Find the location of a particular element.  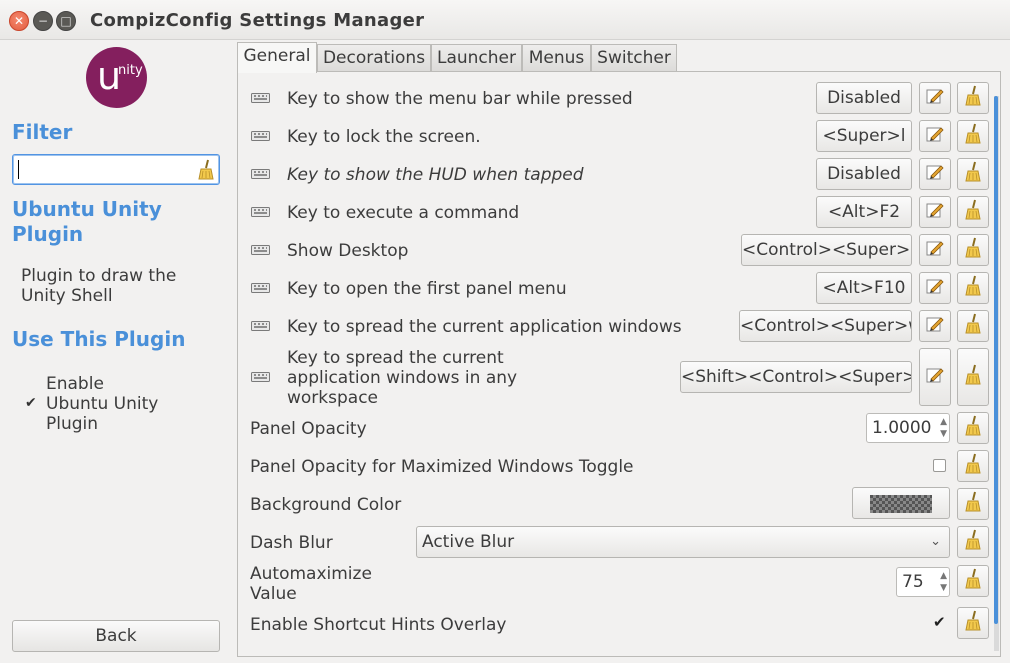

enable-plugin-checkbox: ✔ is located at coordinates (32, 403).